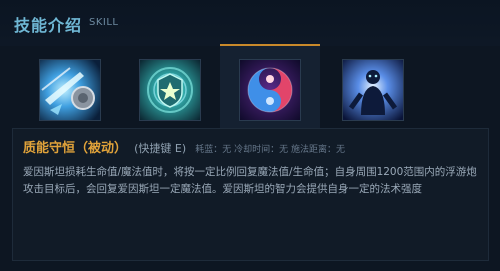  Describe the element at coordinates (48, 25) in the screenshot. I see `section-title: 技能介绍` at that location.